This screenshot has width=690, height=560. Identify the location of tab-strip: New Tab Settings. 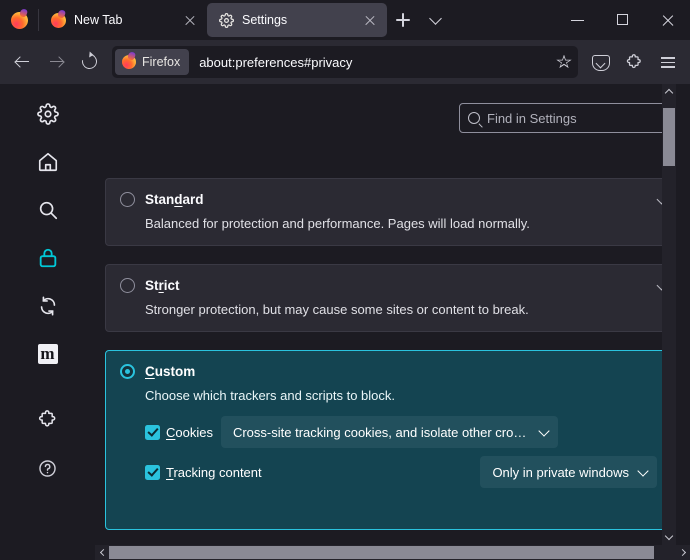
(345, 20).